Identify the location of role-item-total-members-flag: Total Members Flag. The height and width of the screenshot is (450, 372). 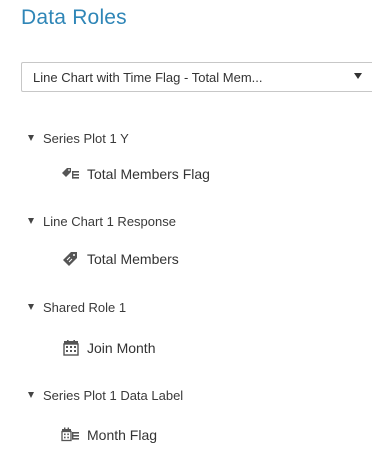
(135, 174).